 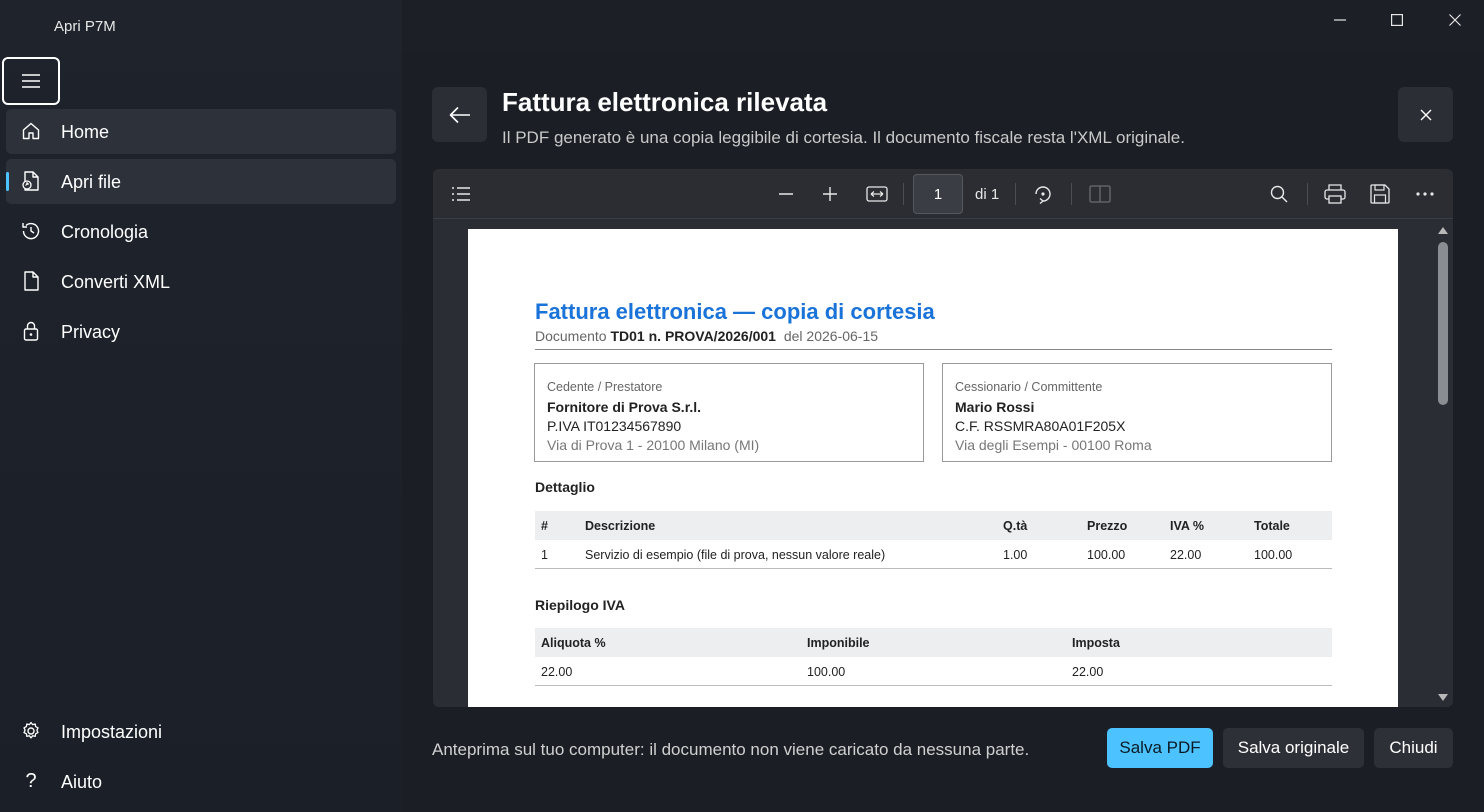 What do you see at coordinates (624, 407) in the screenshot?
I see `cedente-name: Fornitore di Prova S.r.l.` at bounding box center [624, 407].